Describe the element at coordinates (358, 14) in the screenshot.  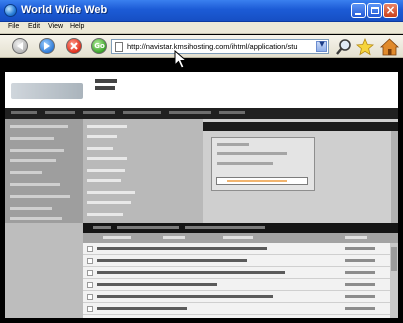
I see `minimize-icon` at that location.